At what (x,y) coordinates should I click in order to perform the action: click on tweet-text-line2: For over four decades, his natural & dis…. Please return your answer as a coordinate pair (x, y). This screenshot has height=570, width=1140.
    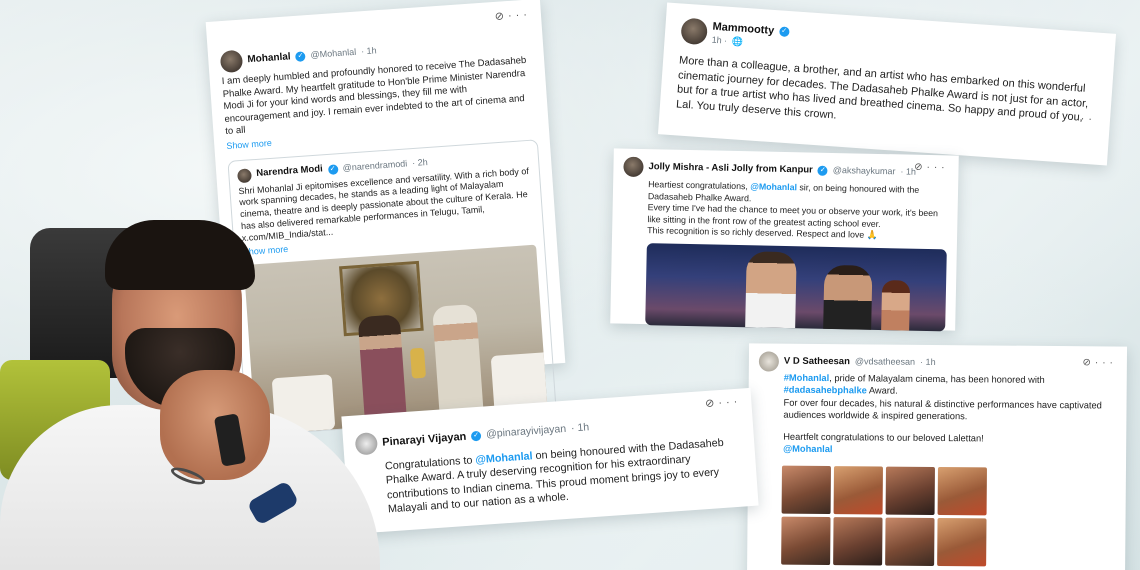
    Looking at the image, I should click on (942, 409).